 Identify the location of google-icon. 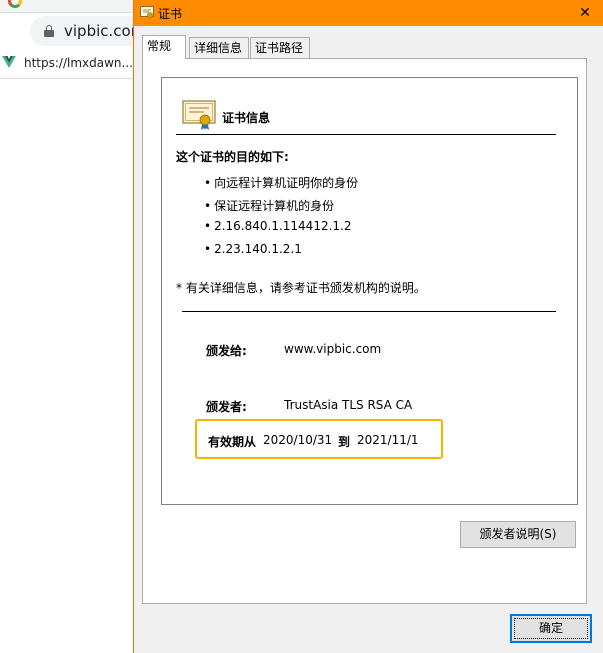
(15, 4).